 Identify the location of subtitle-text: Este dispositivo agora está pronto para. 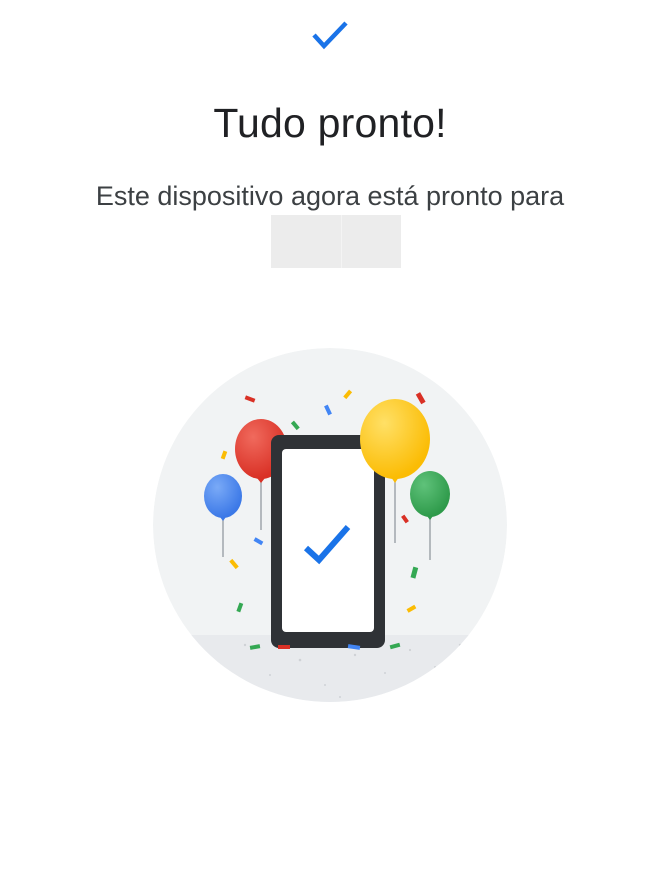
(330, 196).